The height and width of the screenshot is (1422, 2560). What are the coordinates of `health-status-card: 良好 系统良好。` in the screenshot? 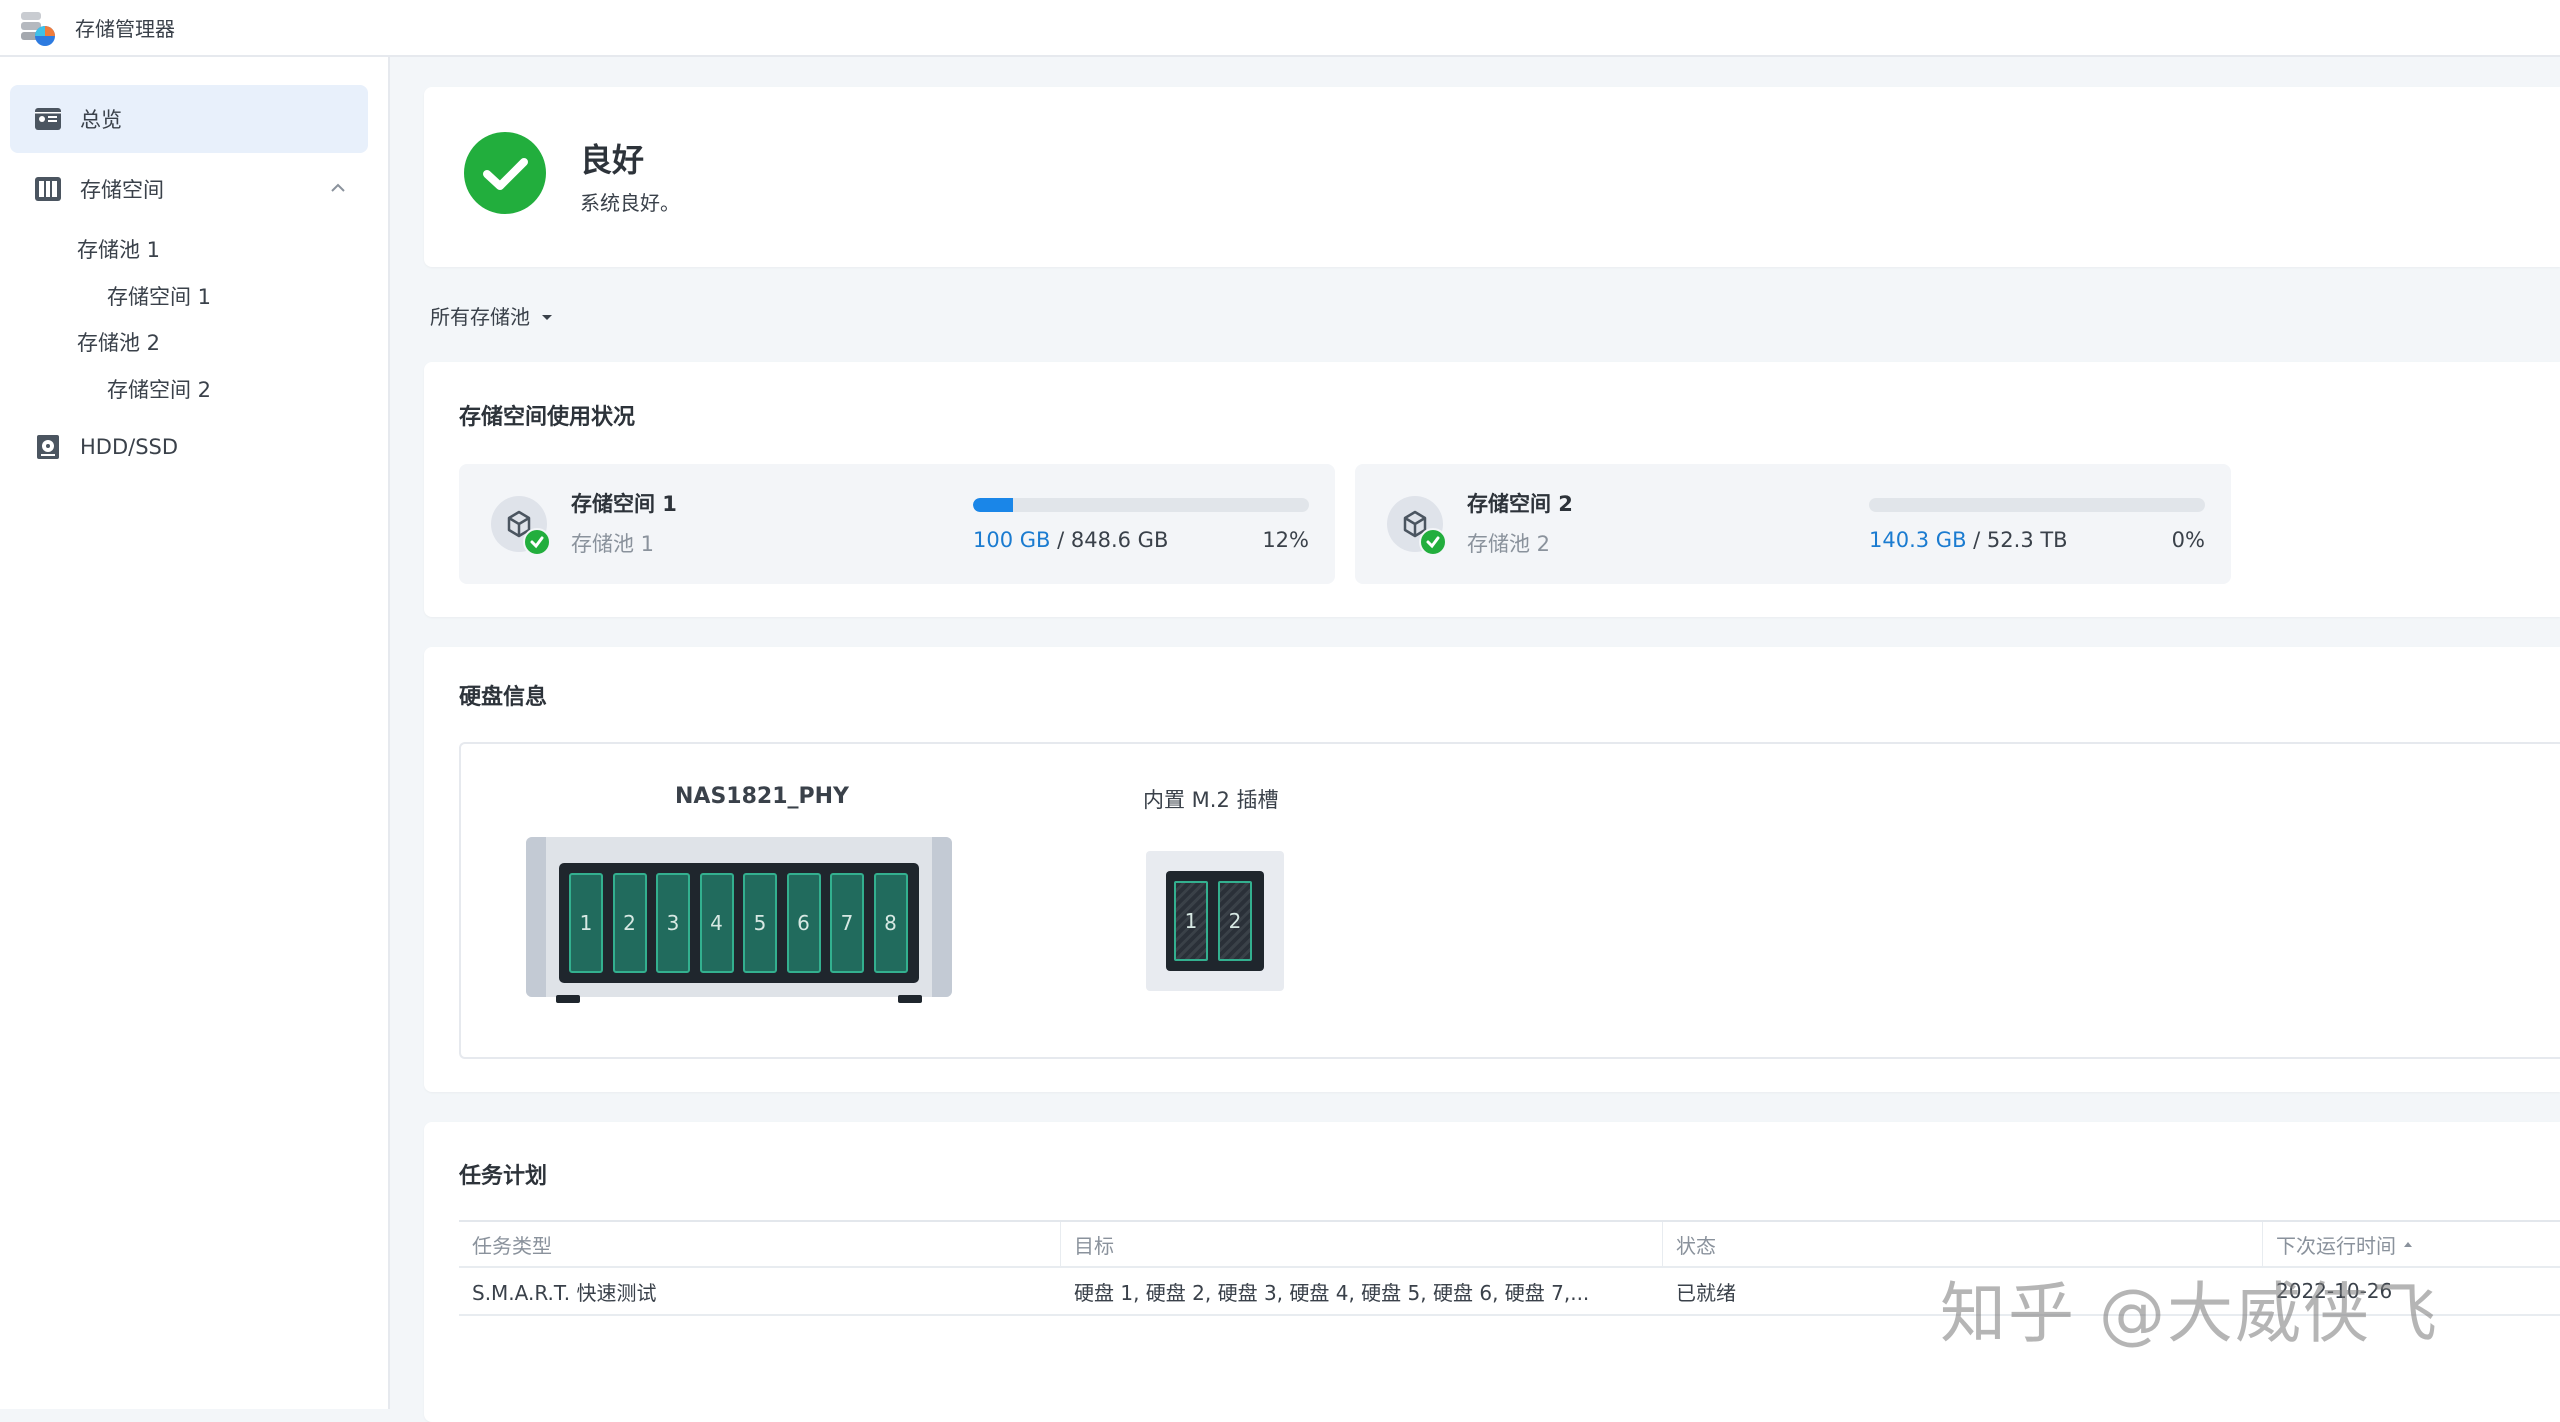 It's located at (1492, 177).